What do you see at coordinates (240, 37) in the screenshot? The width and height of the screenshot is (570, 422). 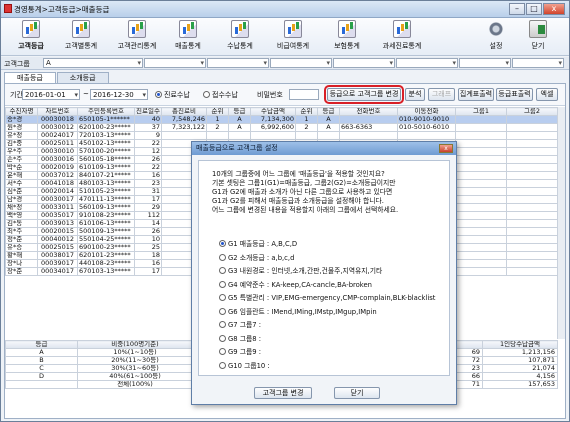 I see `toolbar-payment-stats: 수납통계` at bounding box center [240, 37].